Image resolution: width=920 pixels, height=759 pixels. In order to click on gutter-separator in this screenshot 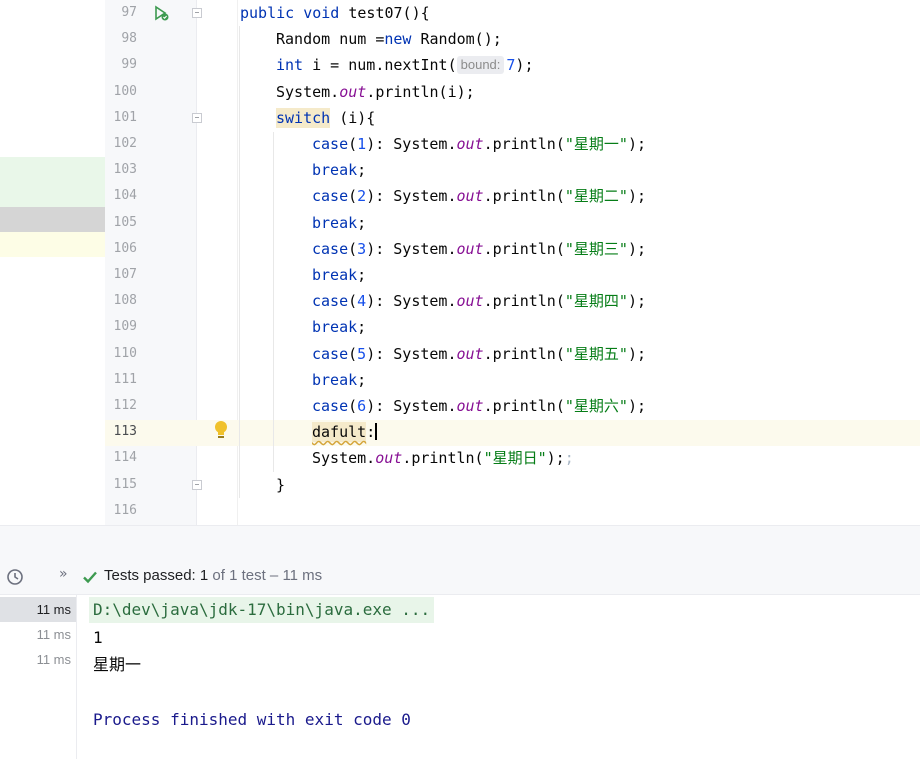, I will do `click(237, 262)`.